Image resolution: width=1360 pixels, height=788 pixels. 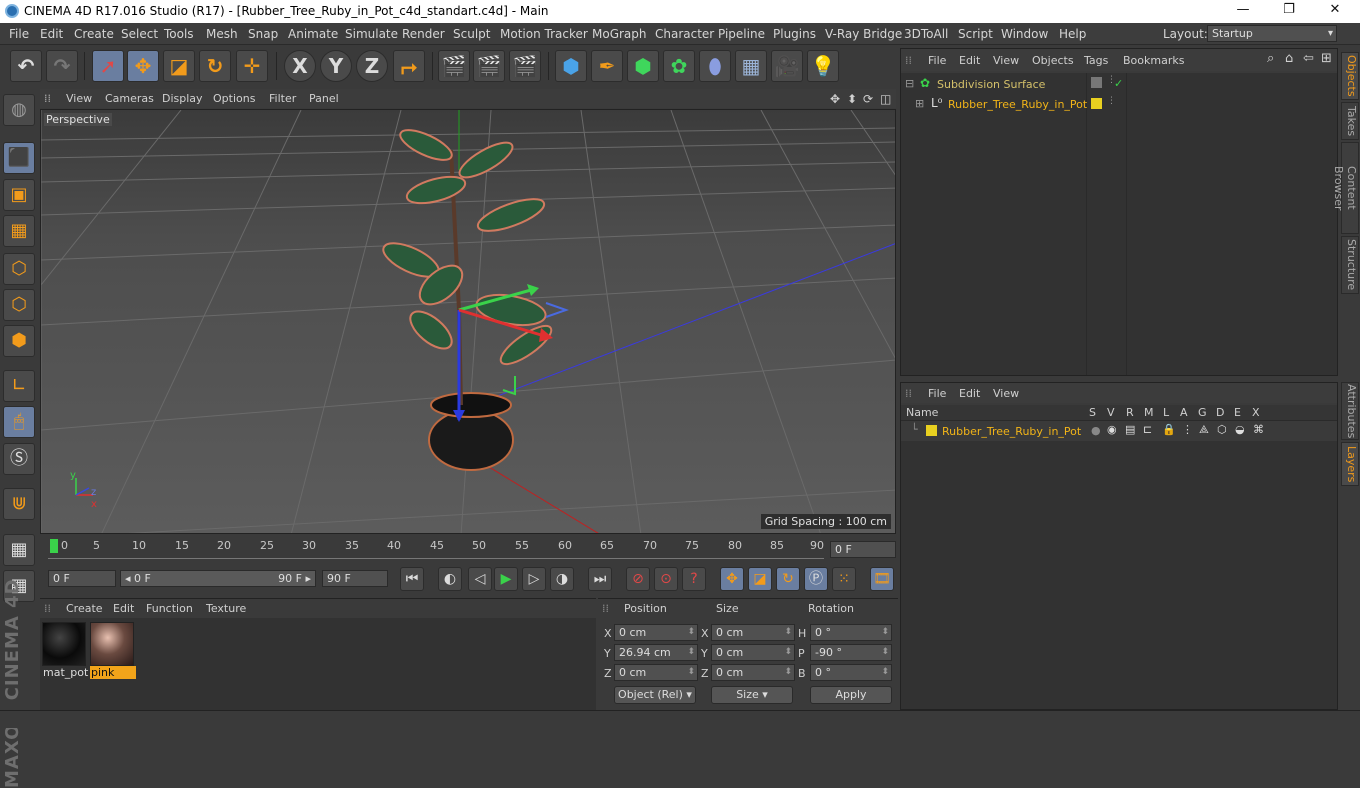 What do you see at coordinates (760, 579) in the screenshot?
I see `record-scale-button: ◪` at bounding box center [760, 579].